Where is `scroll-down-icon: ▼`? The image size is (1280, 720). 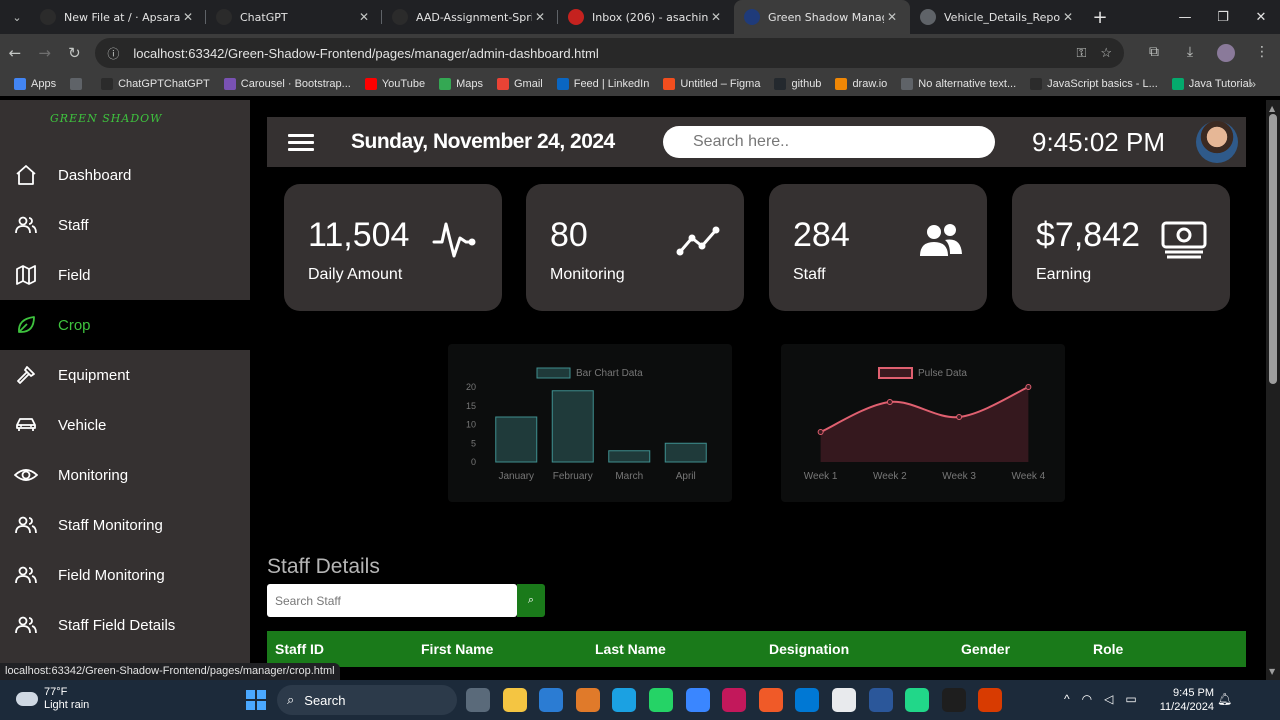 scroll-down-icon: ▼ is located at coordinates (1272, 671).